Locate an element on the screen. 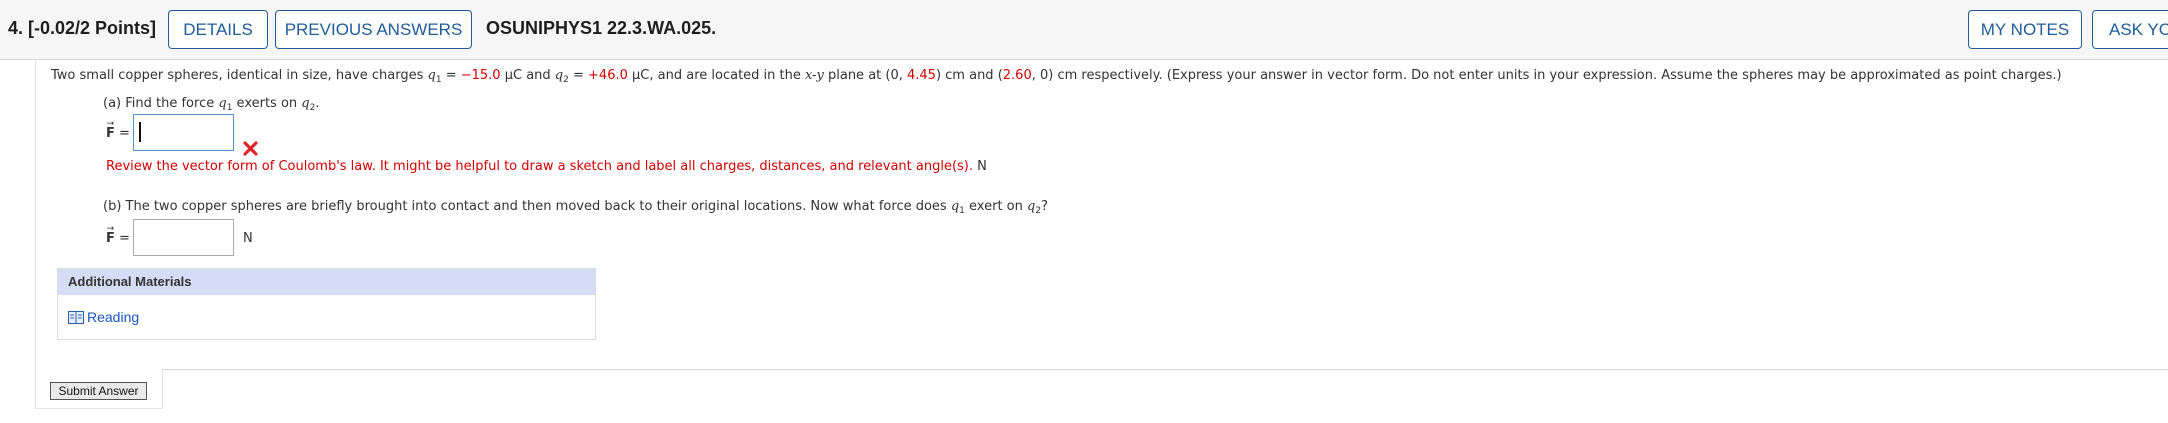 This screenshot has height=423, width=2168. part-a-unit: N is located at coordinates (982, 166).